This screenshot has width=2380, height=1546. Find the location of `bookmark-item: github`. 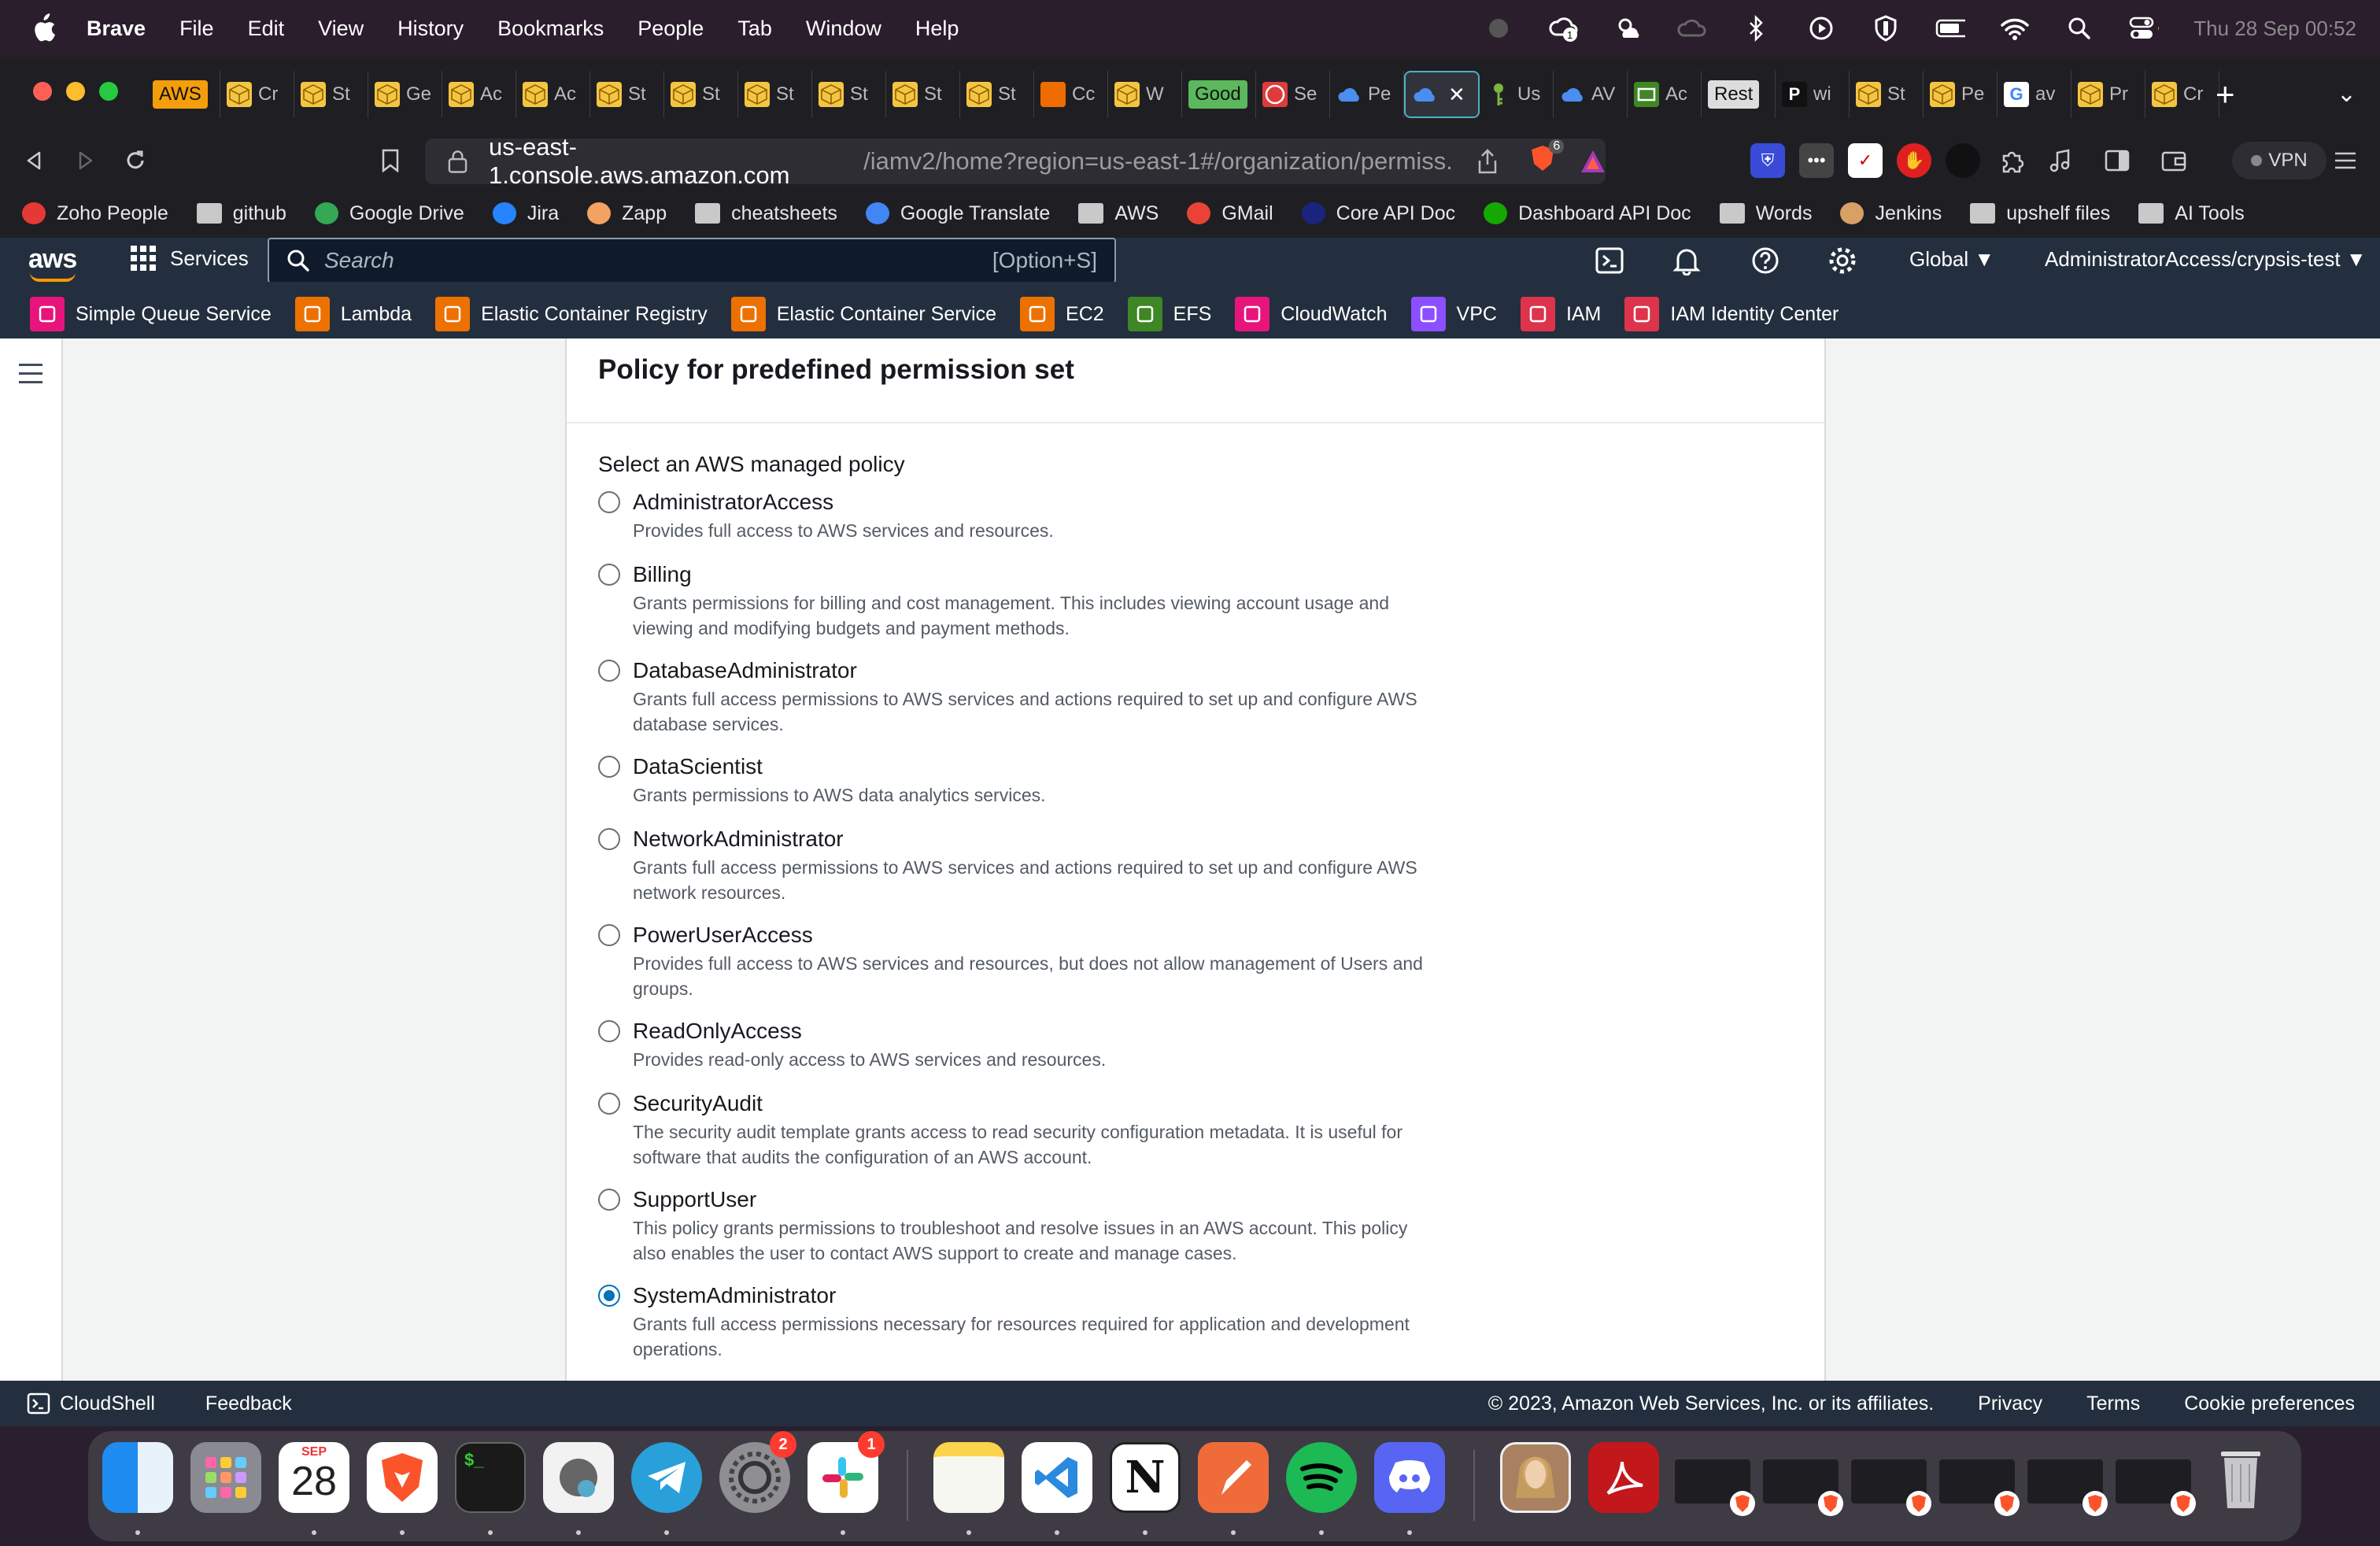

bookmark-item: github is located at coordinates (241, 213).